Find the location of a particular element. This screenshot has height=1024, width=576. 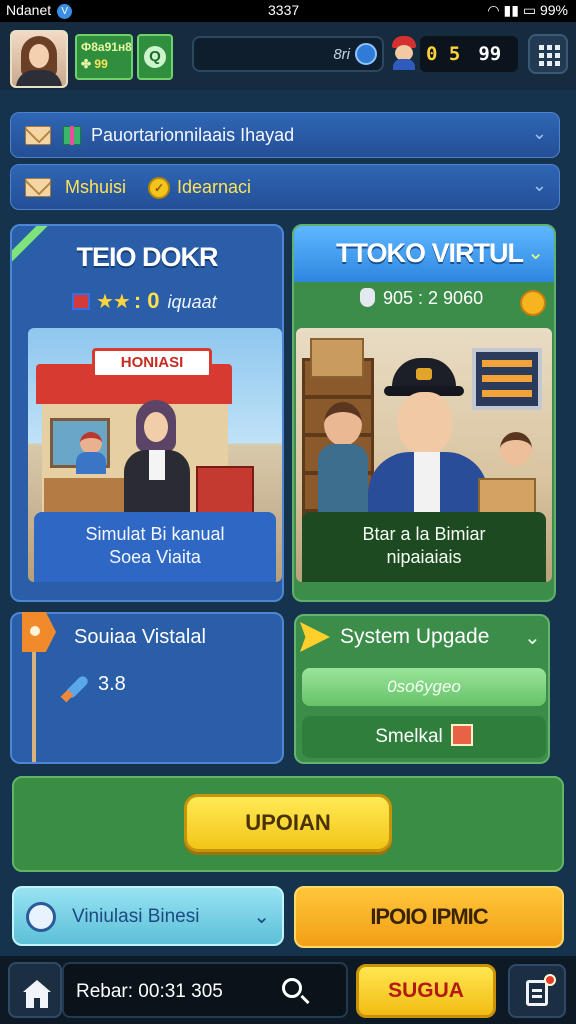

search-icon is located at coordinates (292, 988).